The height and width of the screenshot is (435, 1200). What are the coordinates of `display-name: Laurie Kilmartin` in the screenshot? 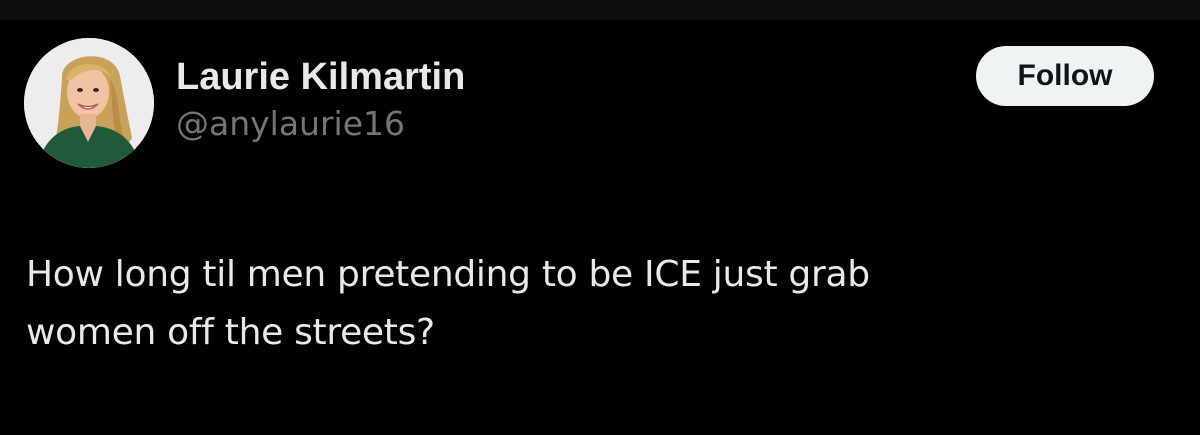 It's located at (320, 77).